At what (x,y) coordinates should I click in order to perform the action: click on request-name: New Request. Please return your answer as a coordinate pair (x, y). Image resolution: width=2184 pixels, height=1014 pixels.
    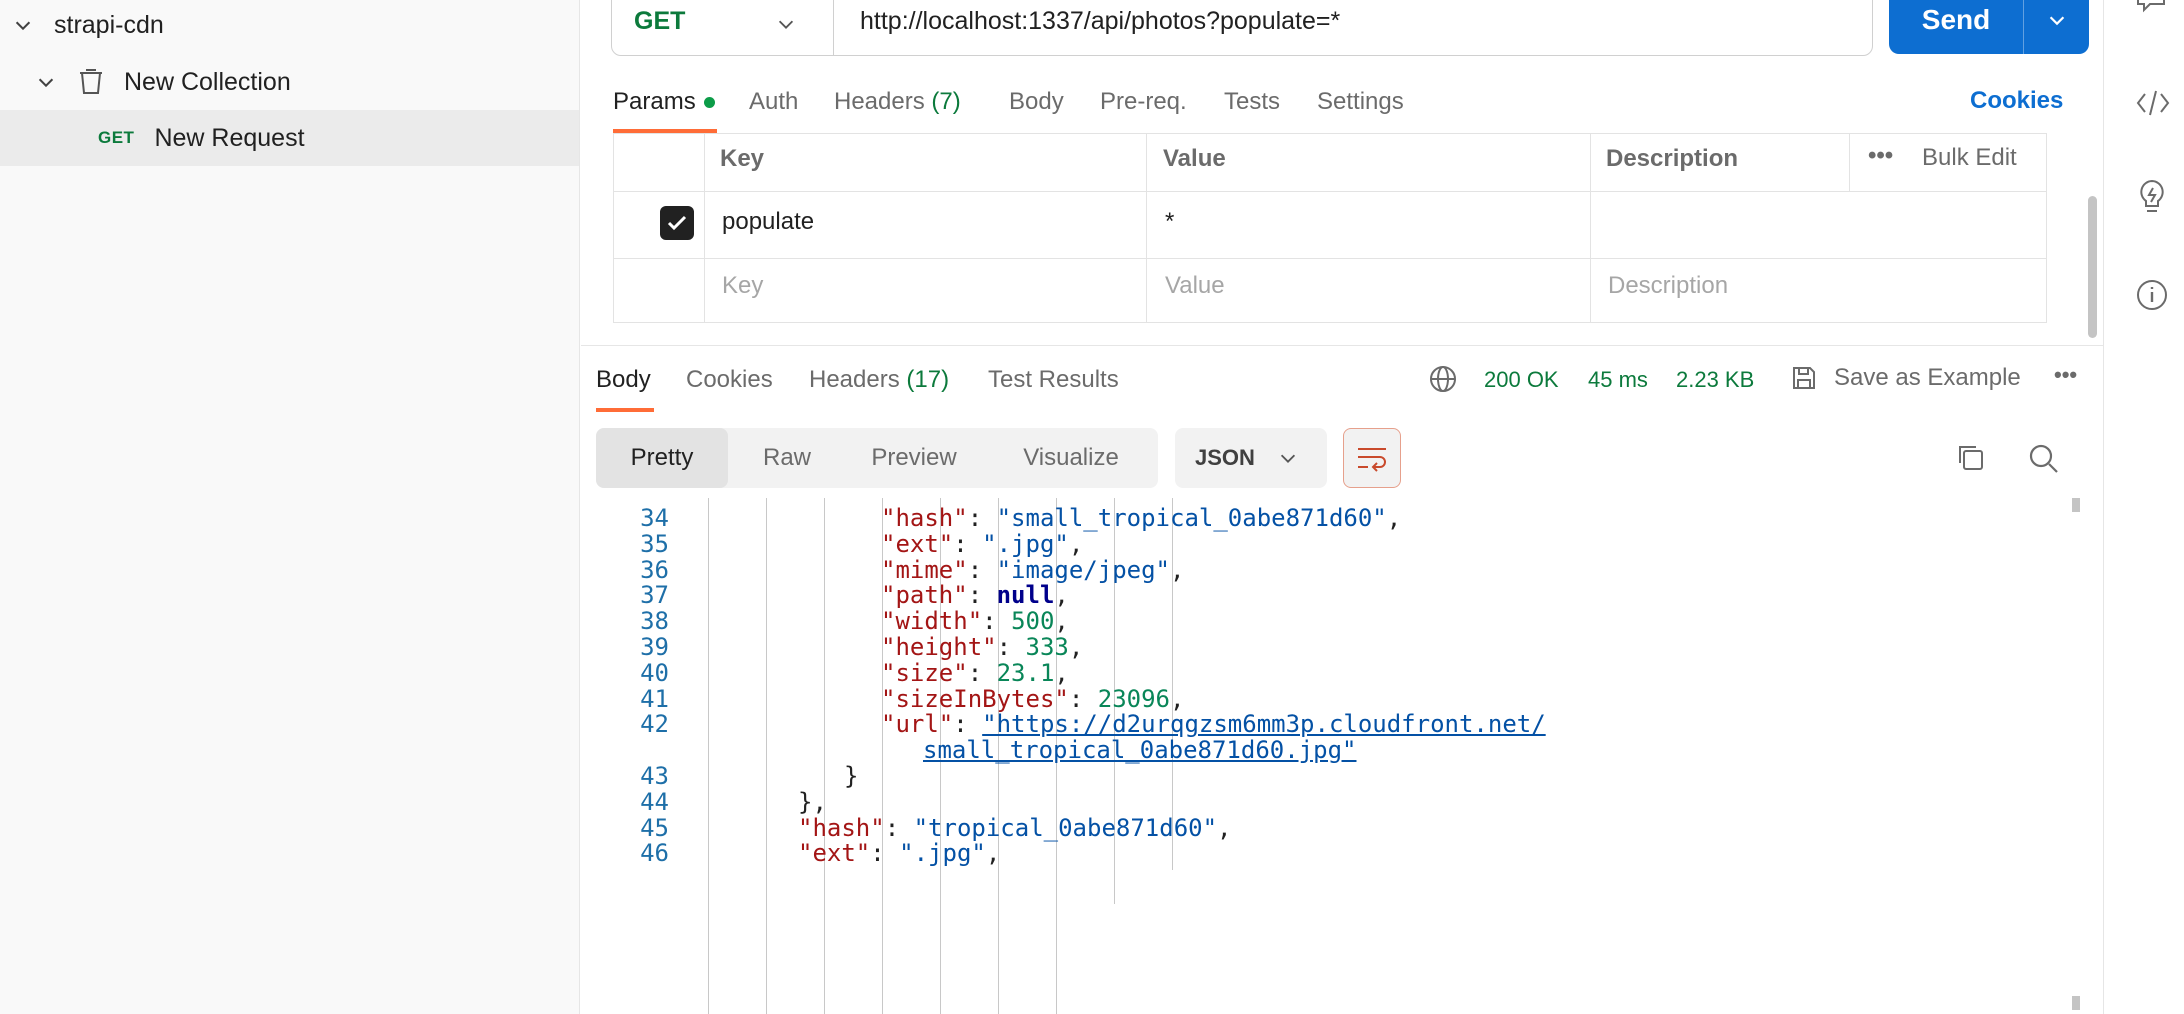
    Looking at the image, I should click on (229, 137).